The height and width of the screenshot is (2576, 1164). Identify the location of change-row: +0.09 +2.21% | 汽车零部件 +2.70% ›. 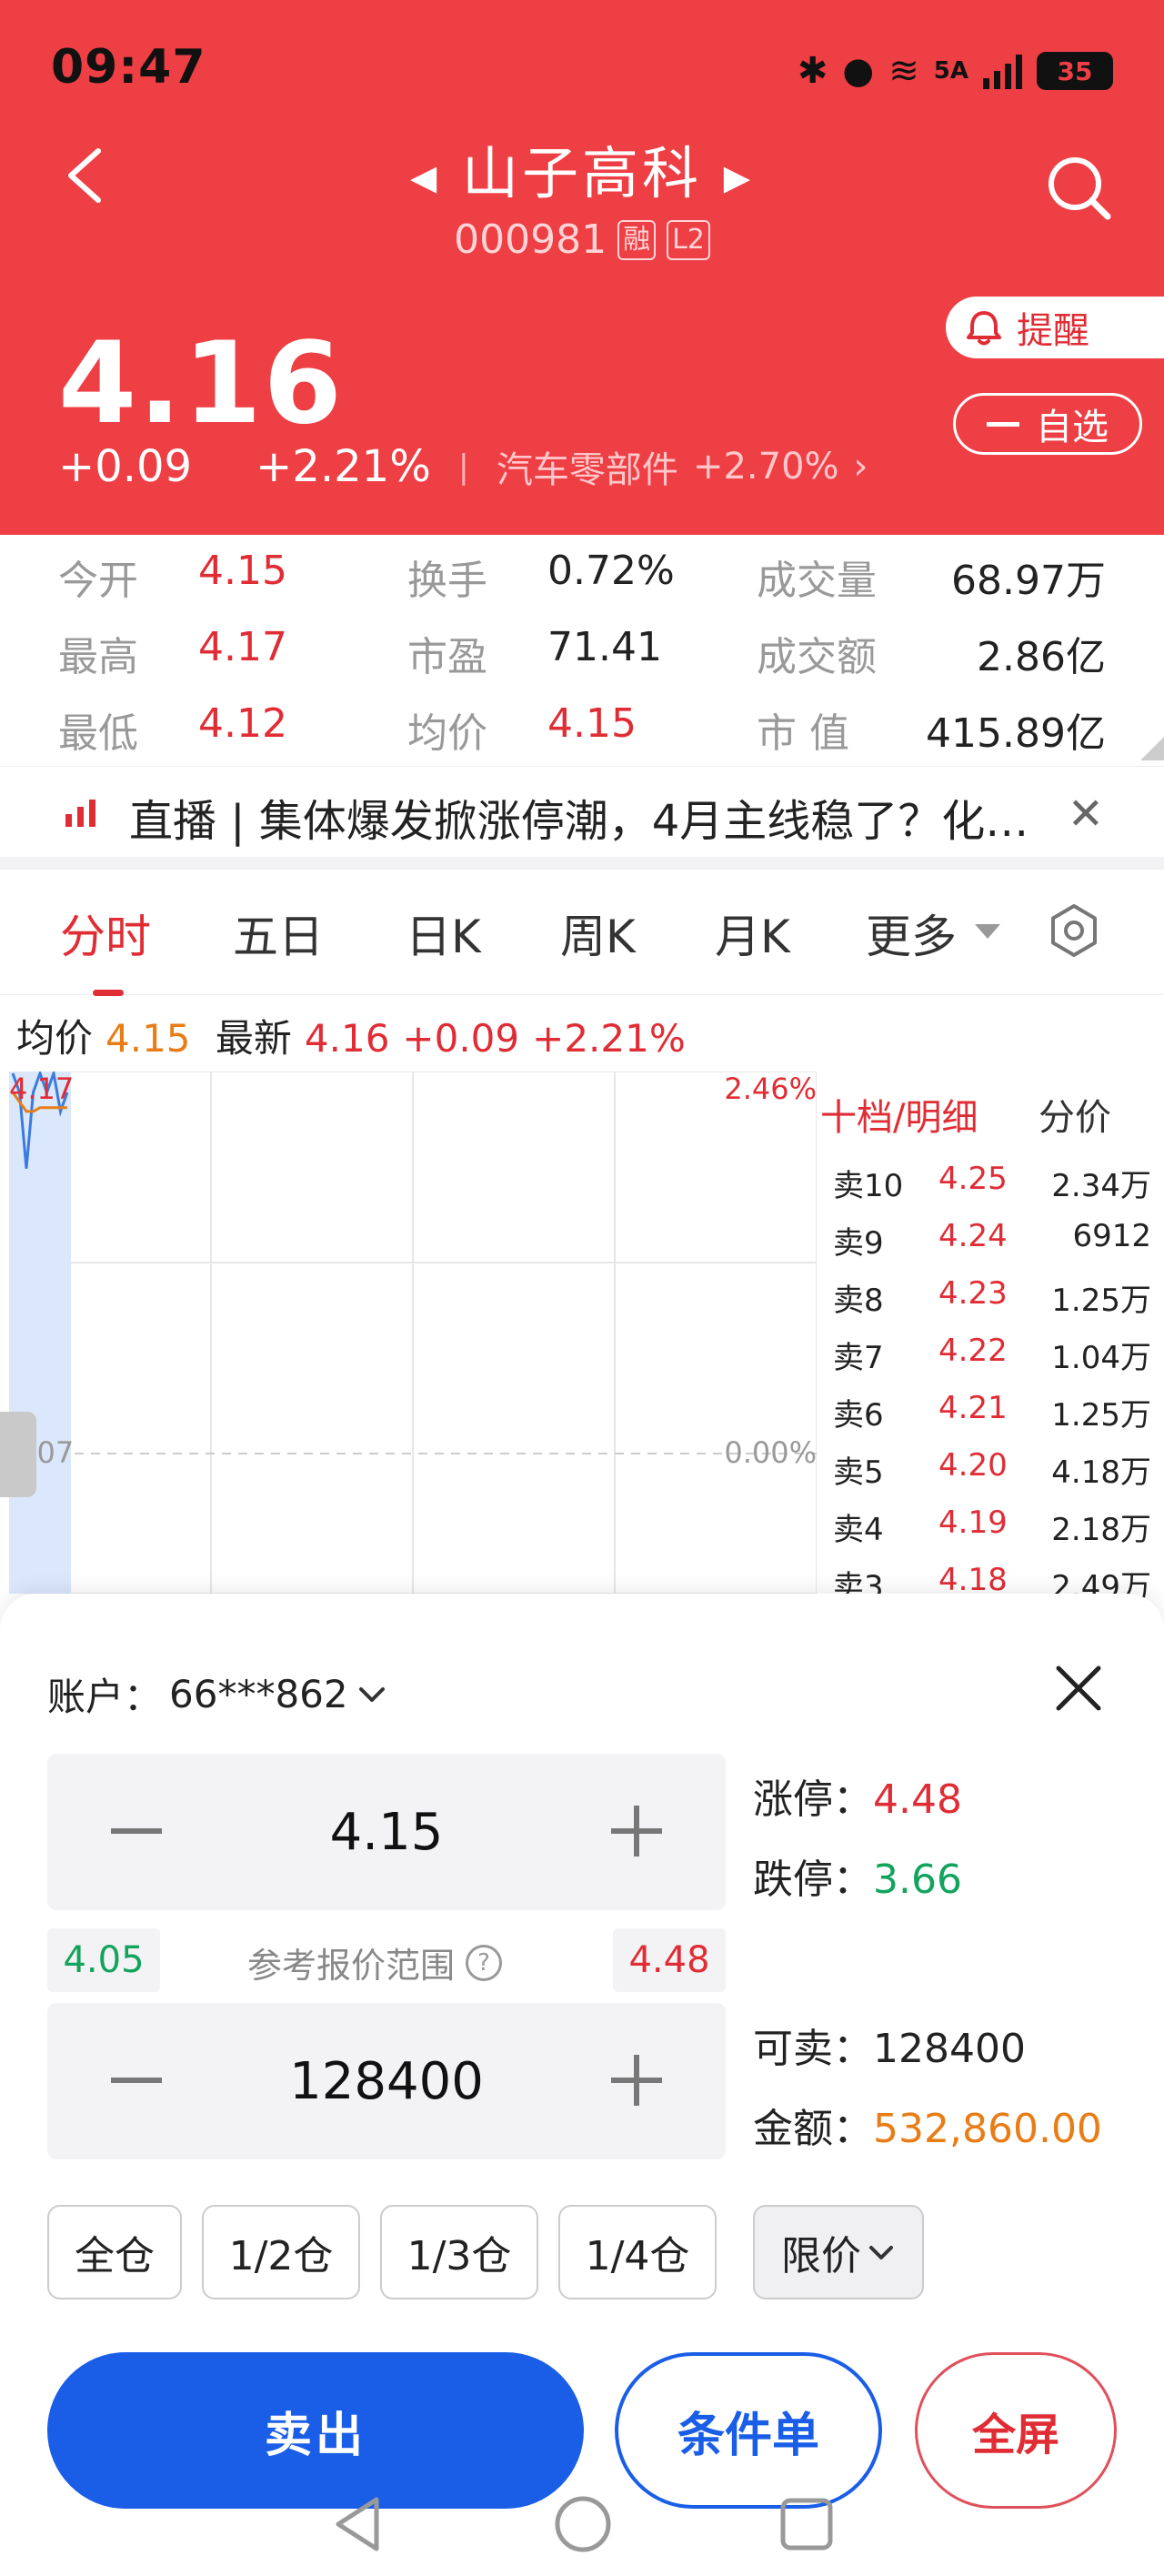
(463, 466).